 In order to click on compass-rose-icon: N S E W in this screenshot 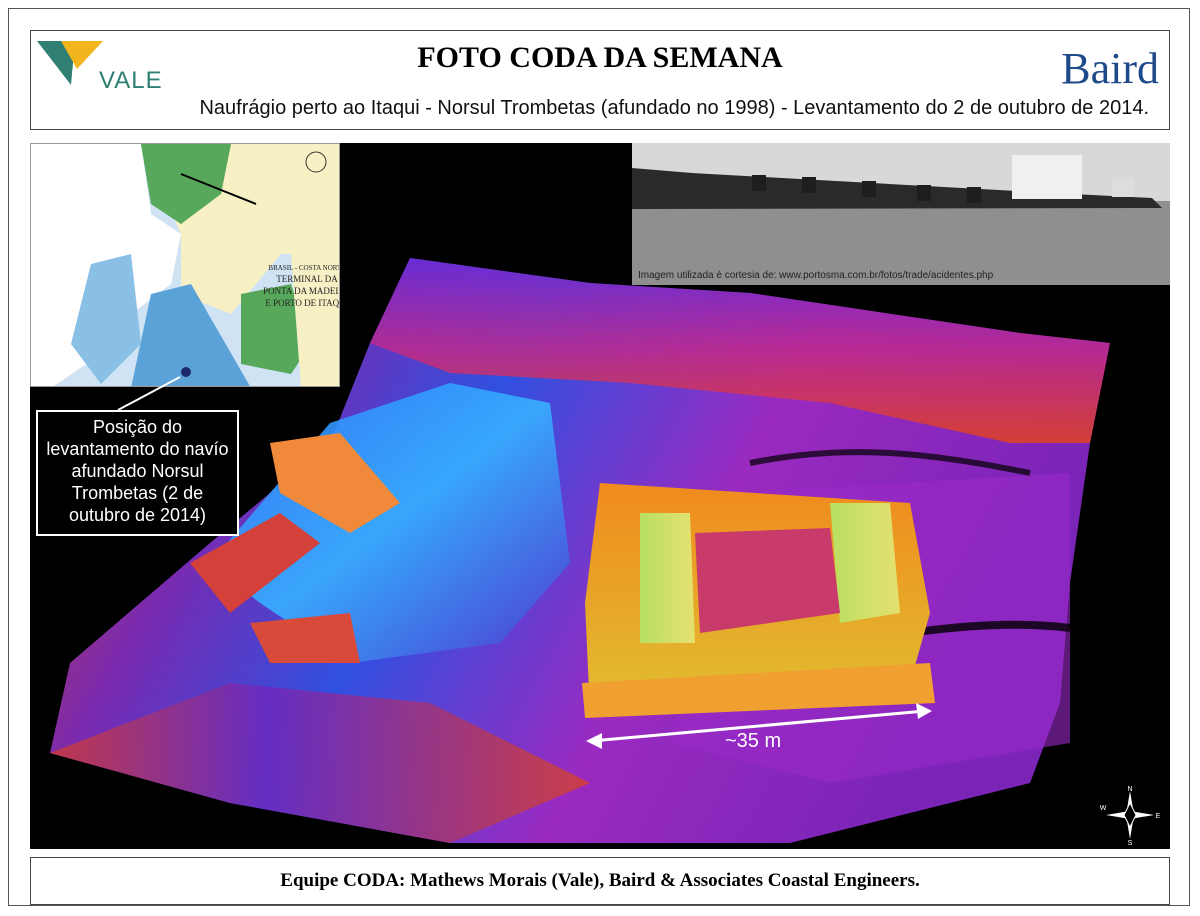, I will do `click(1130, 815)`.